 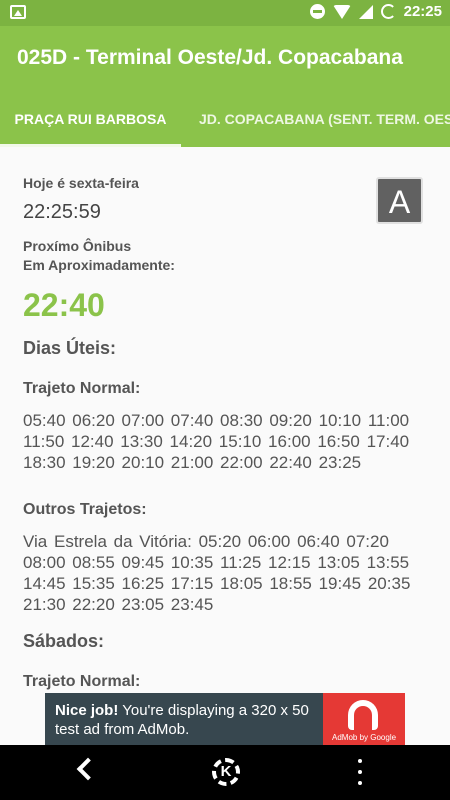 What do you see at coordinates (388, 11) in the screenshot?
I see `sync-icon` at bounding box center [388, 11].